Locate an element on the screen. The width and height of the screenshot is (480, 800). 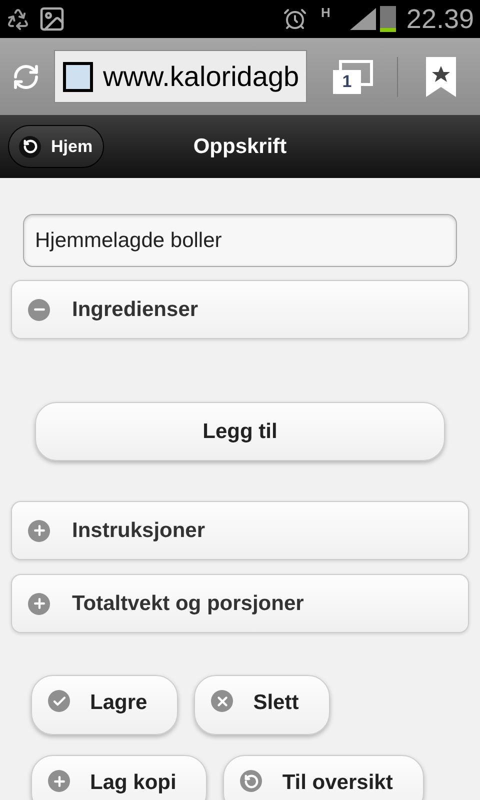
action-button: Lagre is located at coordinates (104, 705).